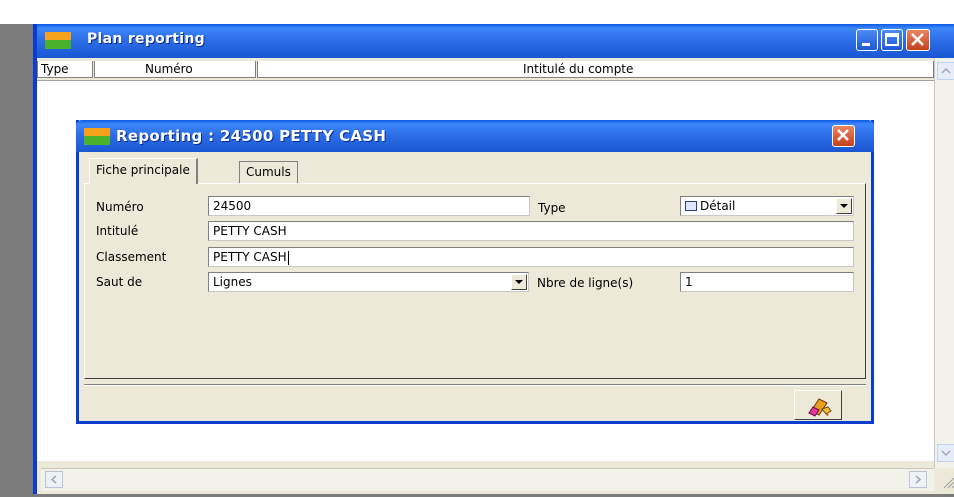  What do you see at coordinates (368, 282) in the screenshot?
I see `saut-select: Lignes` at bounding box center [368, 282].